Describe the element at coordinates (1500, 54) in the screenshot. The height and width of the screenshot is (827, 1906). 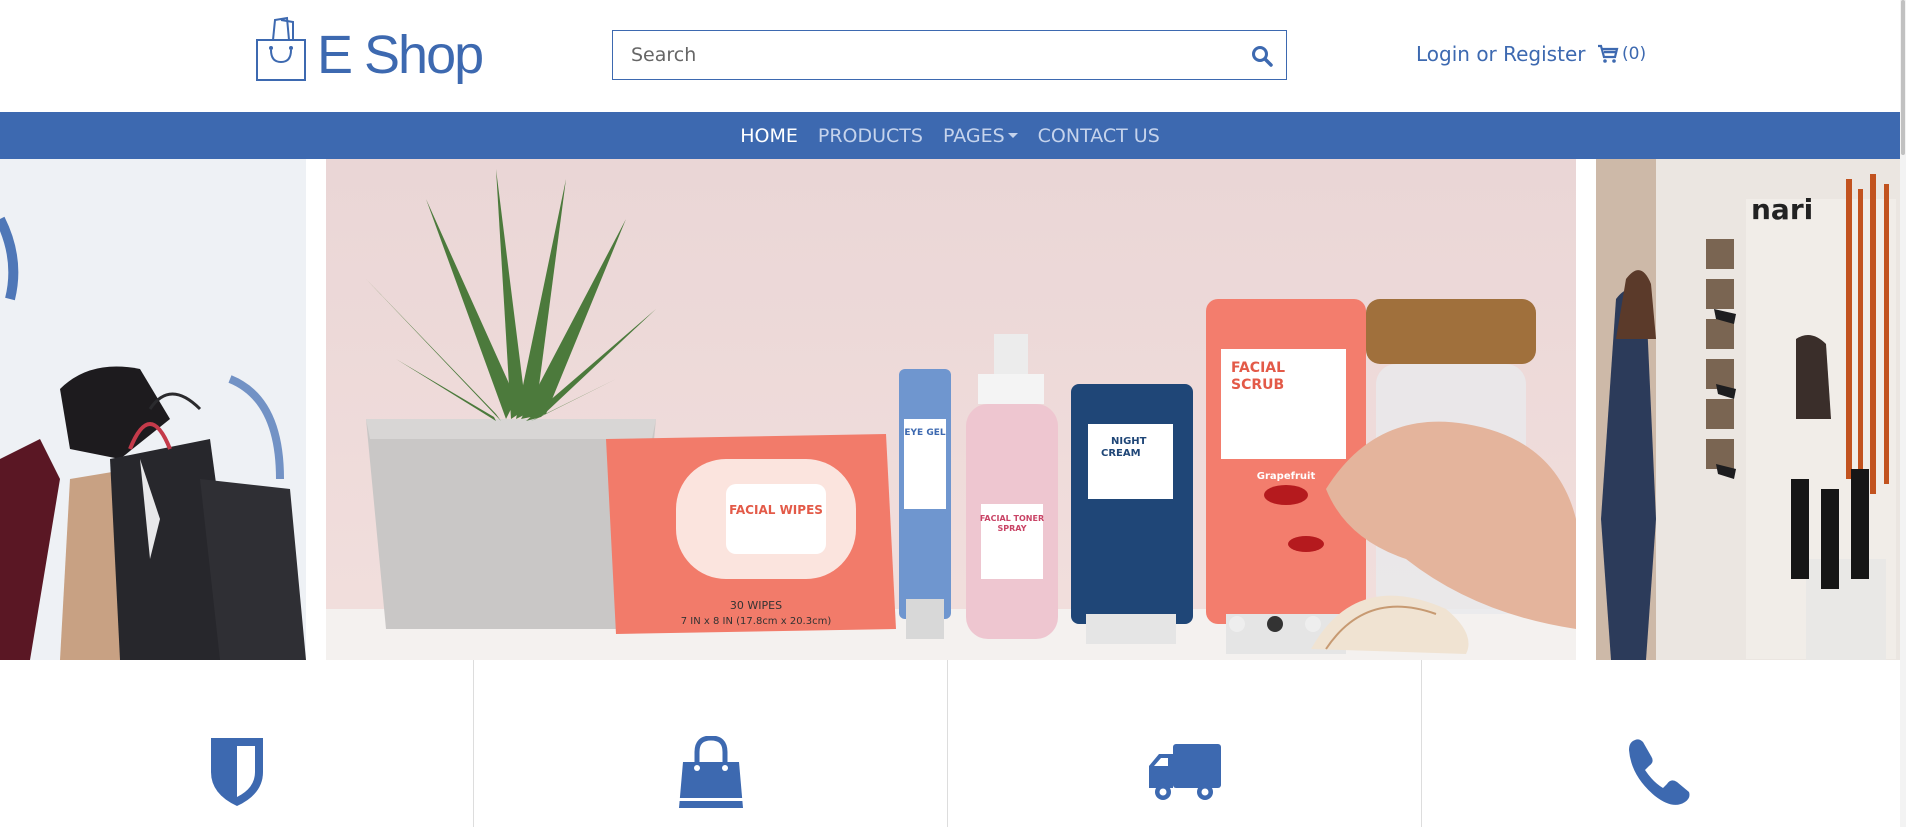
I see `login-register-link: Login or Register` at that location.